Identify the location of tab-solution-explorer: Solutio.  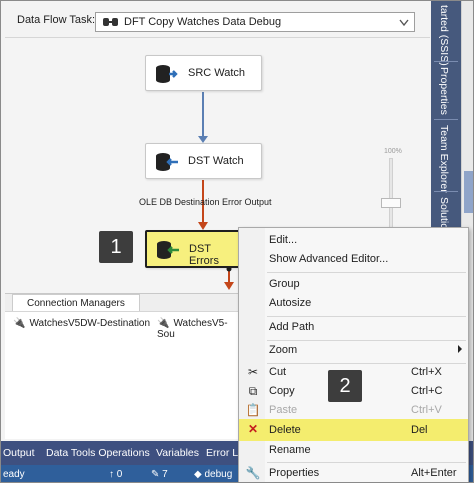
(444, 213).